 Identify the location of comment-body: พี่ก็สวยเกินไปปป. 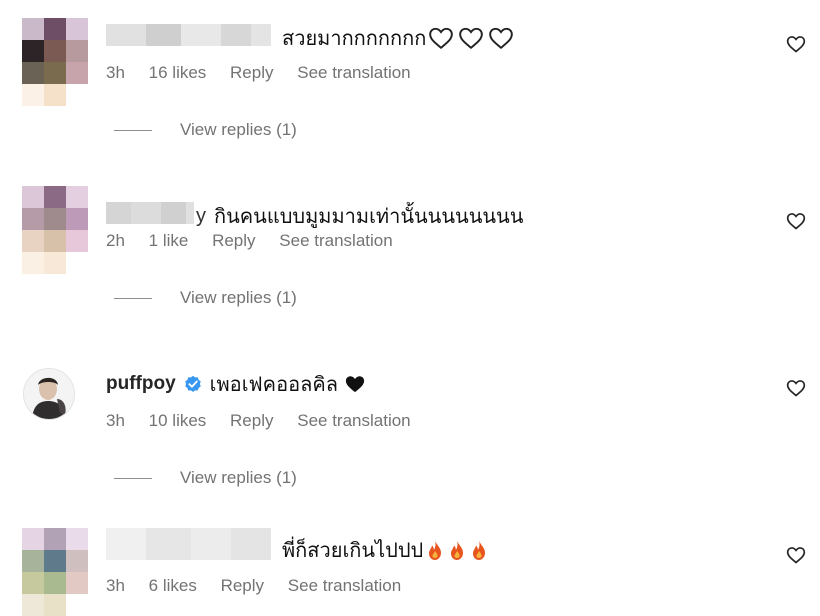
(353, 551).